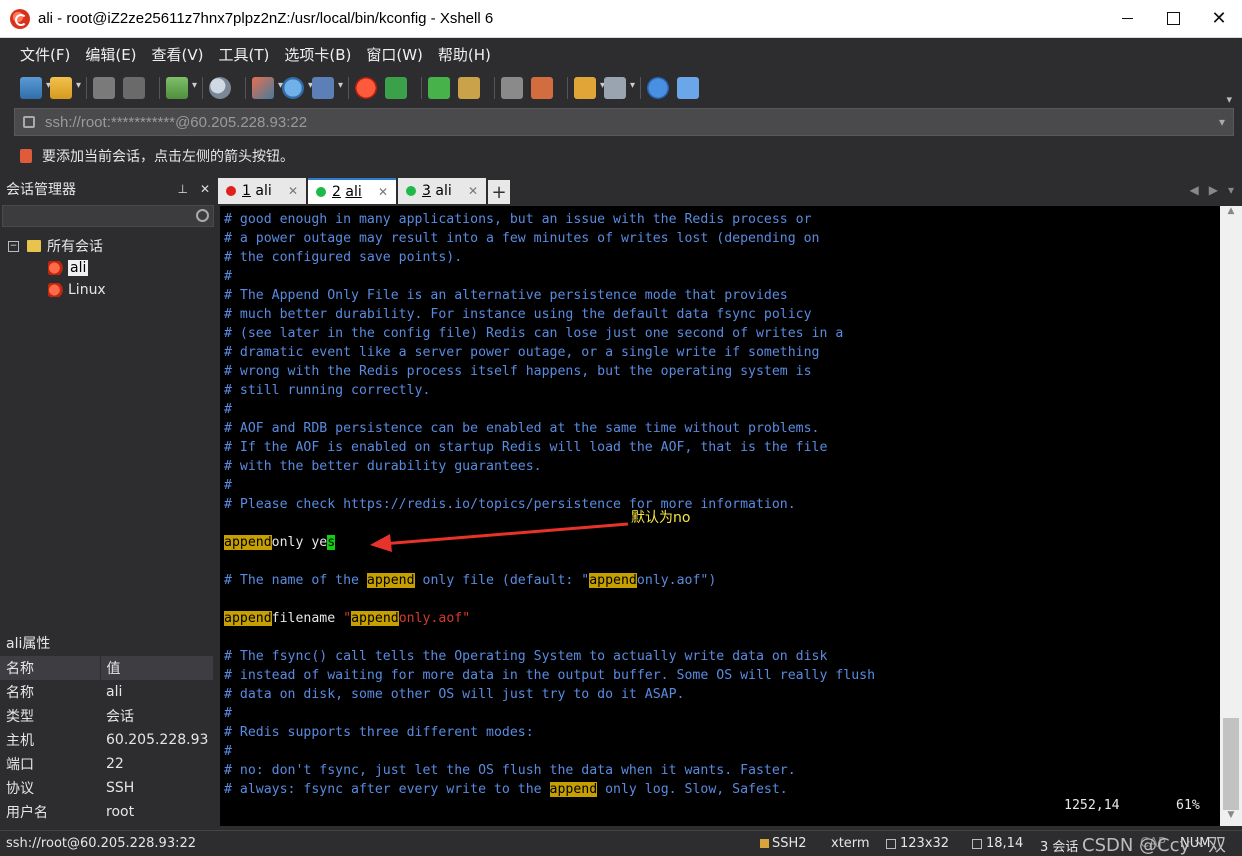 The image size is (1242, 856). What do you see at coordinates (20, 693) in the screenshot?
I see `prop-key: 名称` at bounding box center [20, 693].